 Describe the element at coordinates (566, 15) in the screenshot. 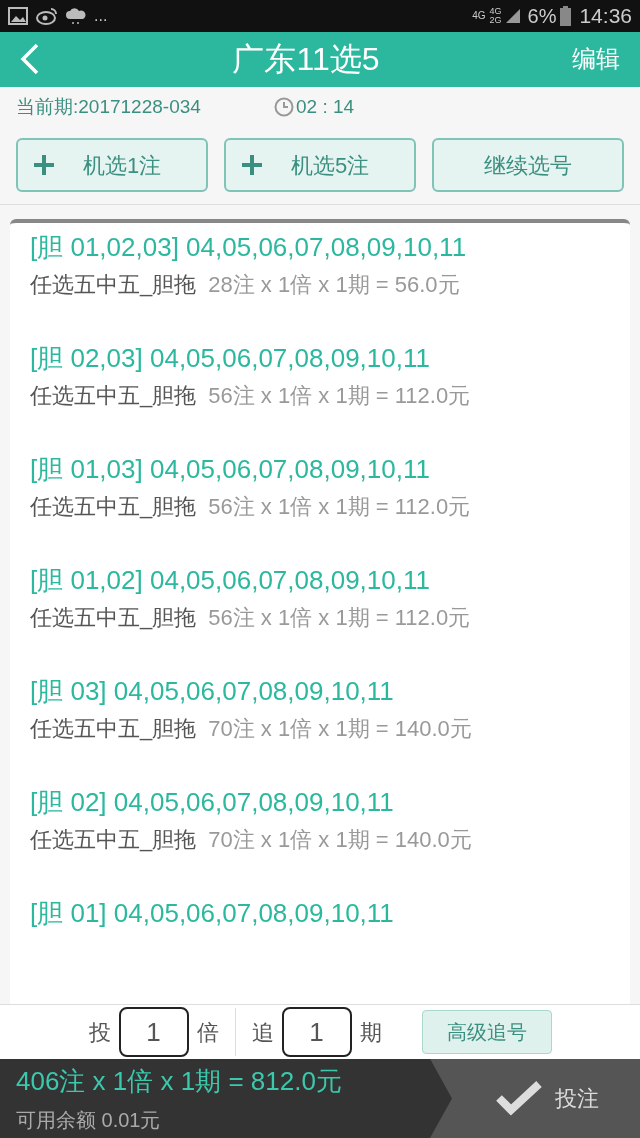

I see `battery-icon` at that location.